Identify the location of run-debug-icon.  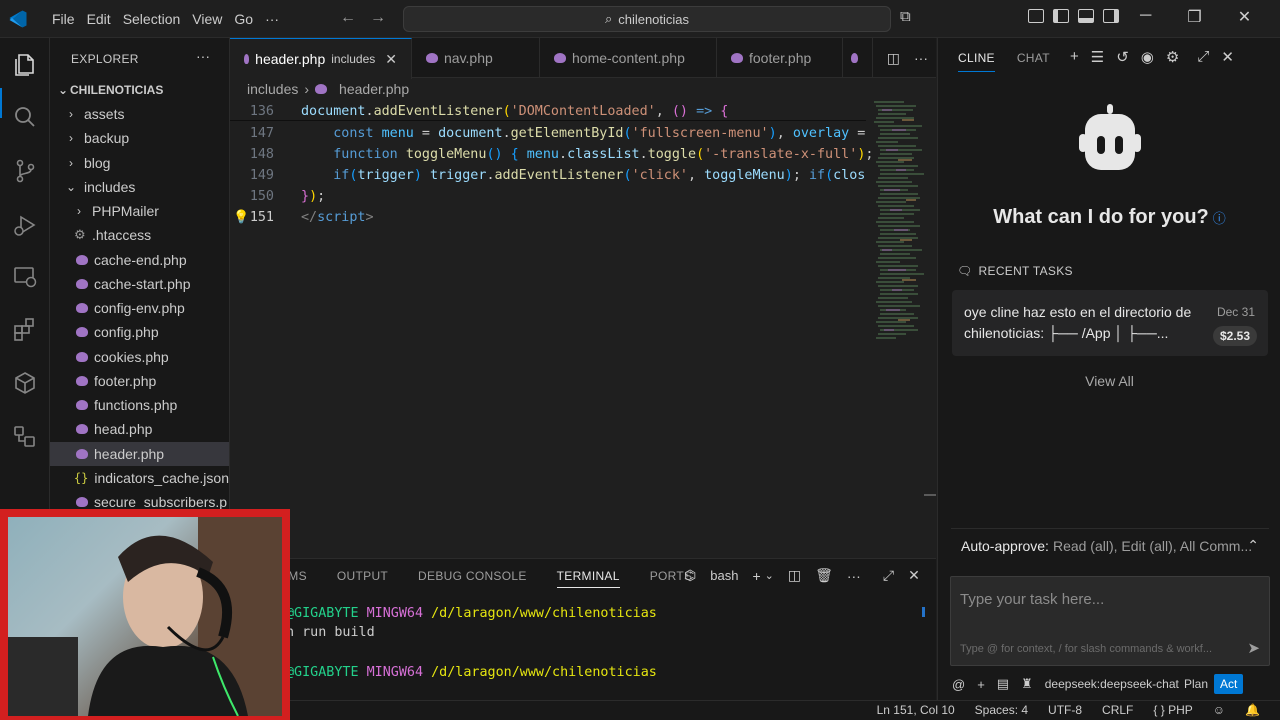
(25, 225).